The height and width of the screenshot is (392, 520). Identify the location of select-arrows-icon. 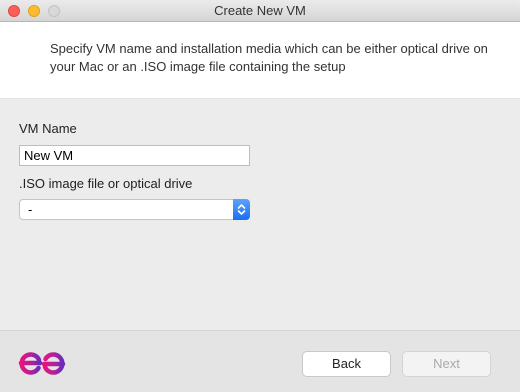
(241, 209).